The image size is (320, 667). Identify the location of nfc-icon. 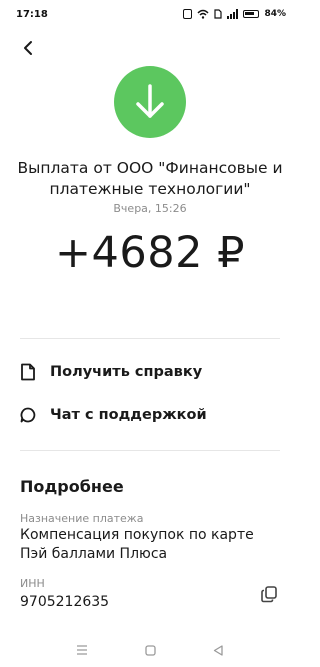
(188, 14).